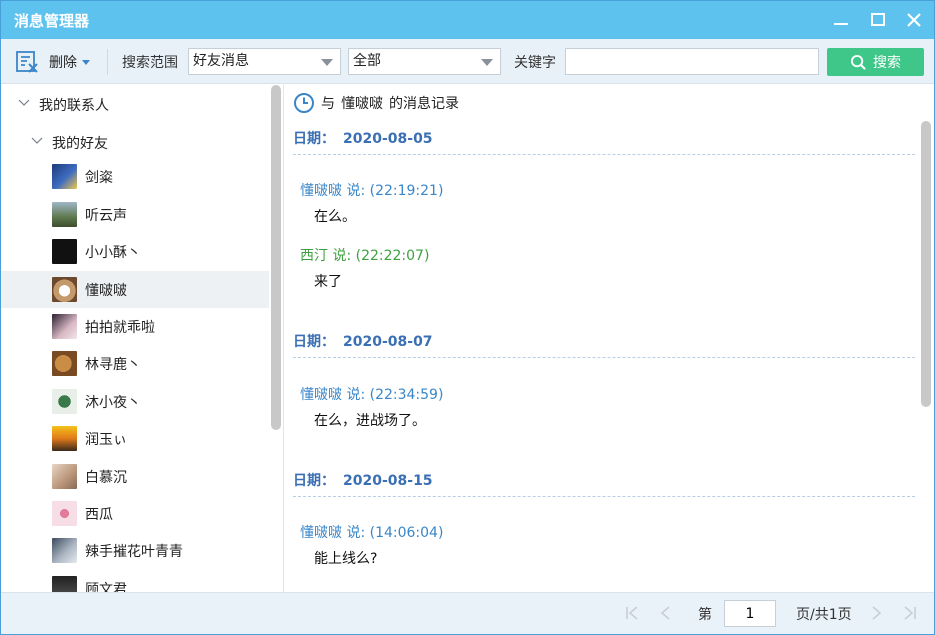  I want to click on tree-group-label: 我的好友, so click(80, 144).